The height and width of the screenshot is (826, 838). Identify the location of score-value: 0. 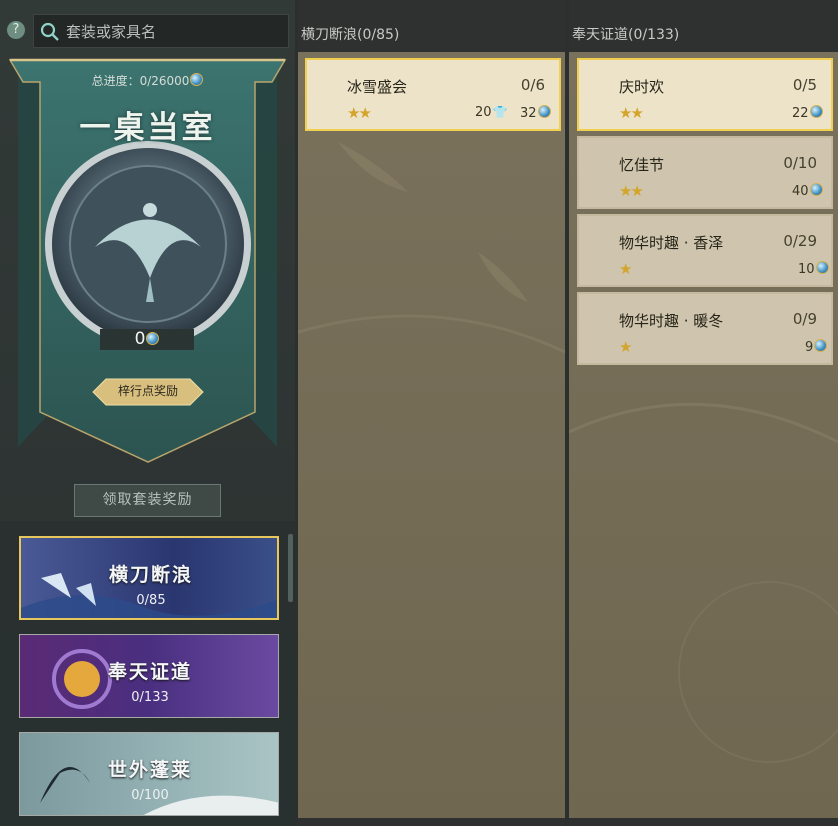
(147, 339).